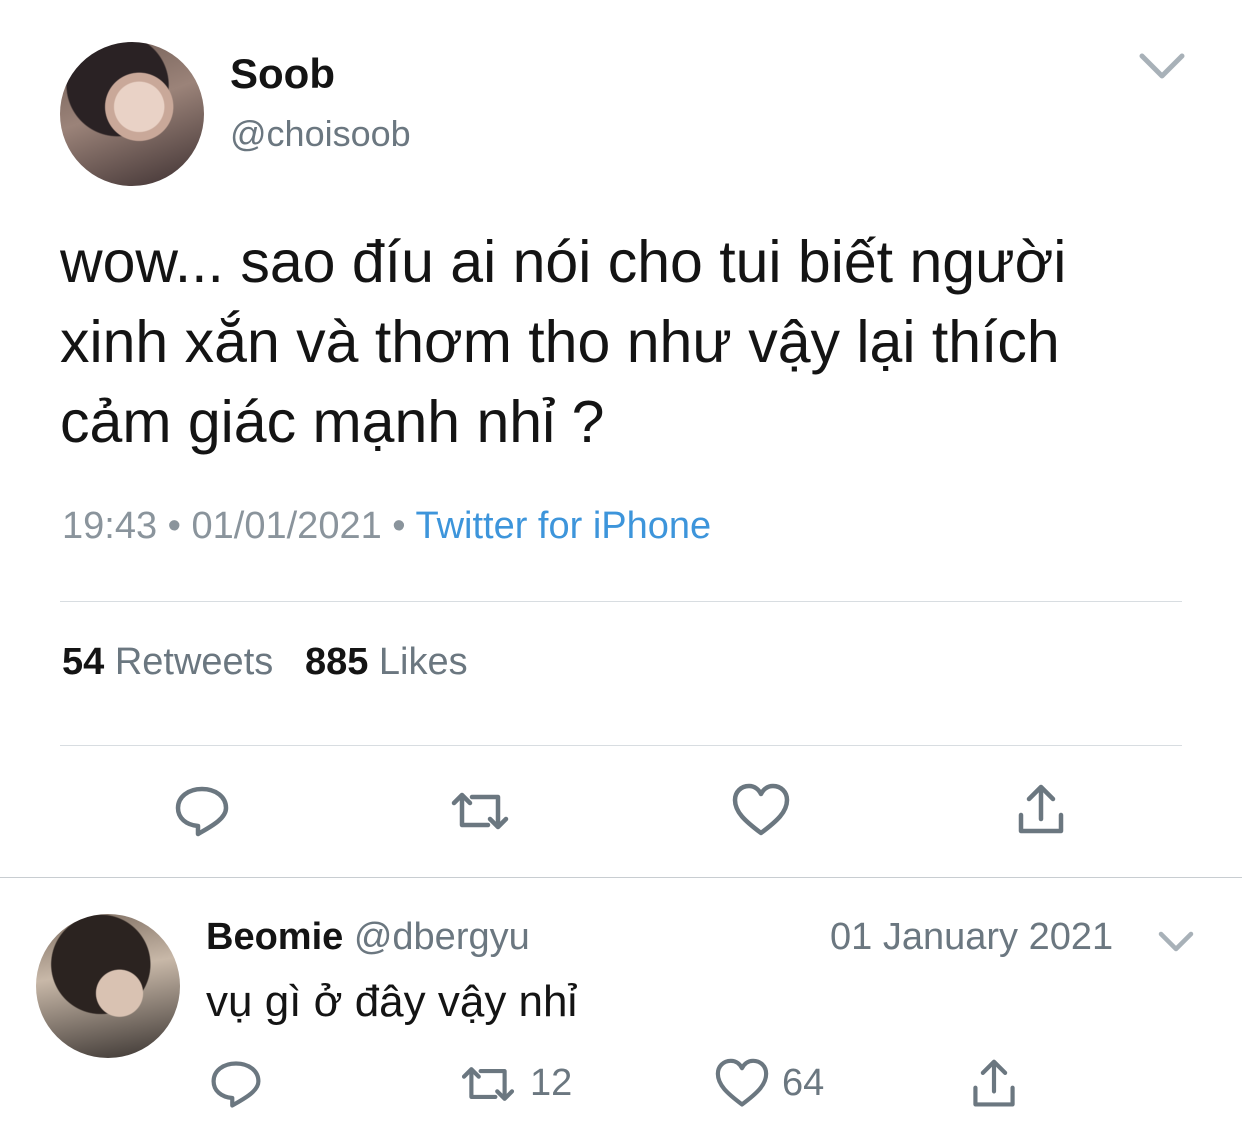 The width and height of the screenshot is (1242, 1137). Describe the element at coordinates (392, 1001) in the screenshot. I see `reply-text: vụ gì ở đây vậy nhỉ` at that location.